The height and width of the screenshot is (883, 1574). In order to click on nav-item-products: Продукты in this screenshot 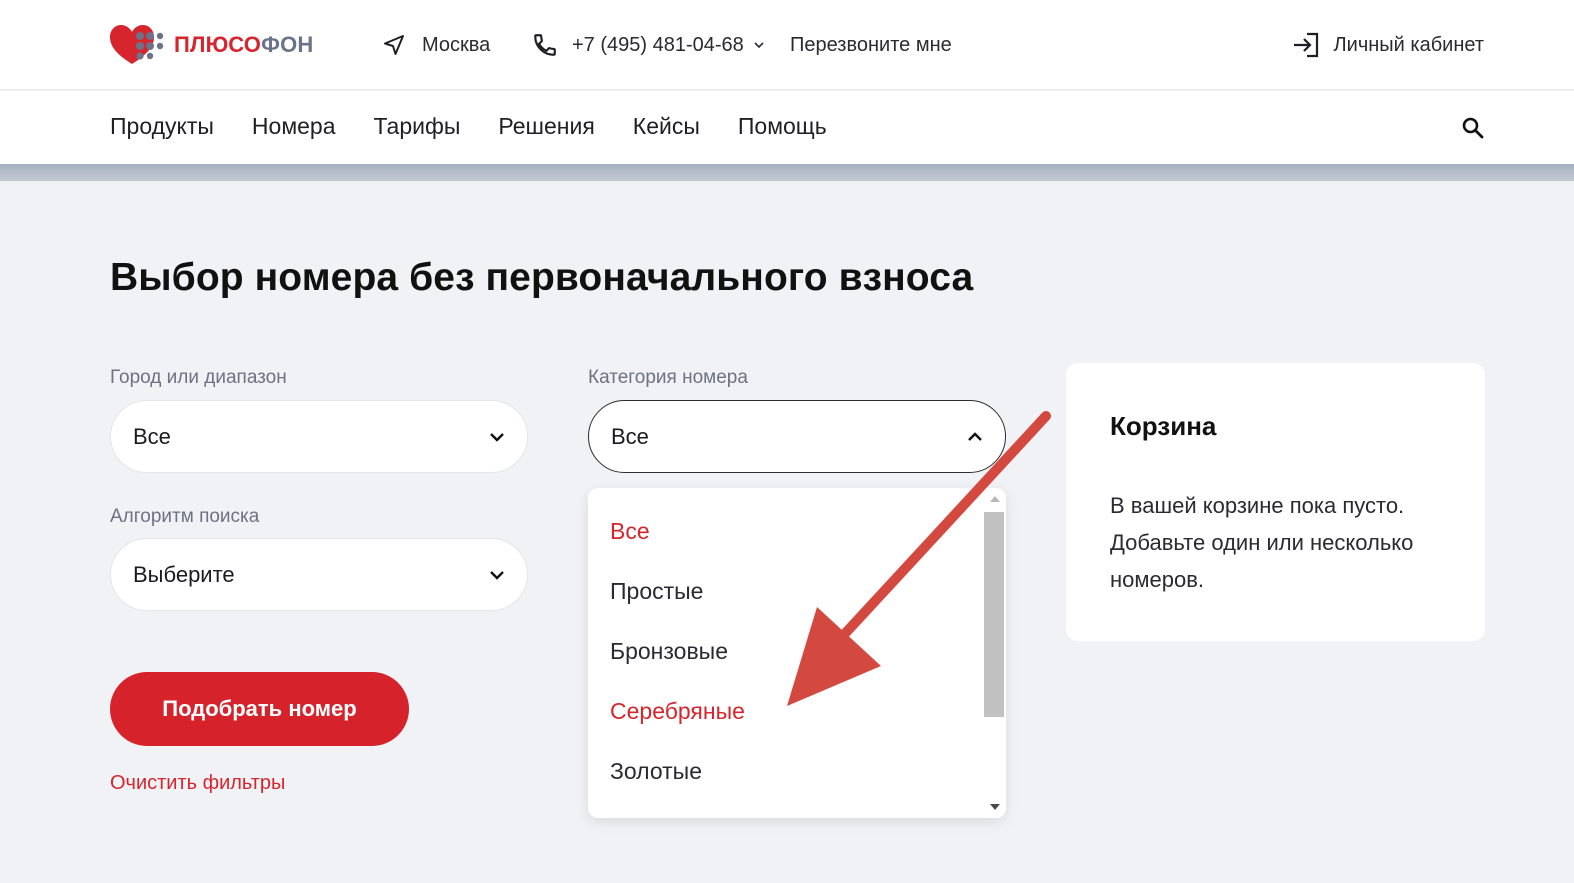, I will do `click(162, 126)`.